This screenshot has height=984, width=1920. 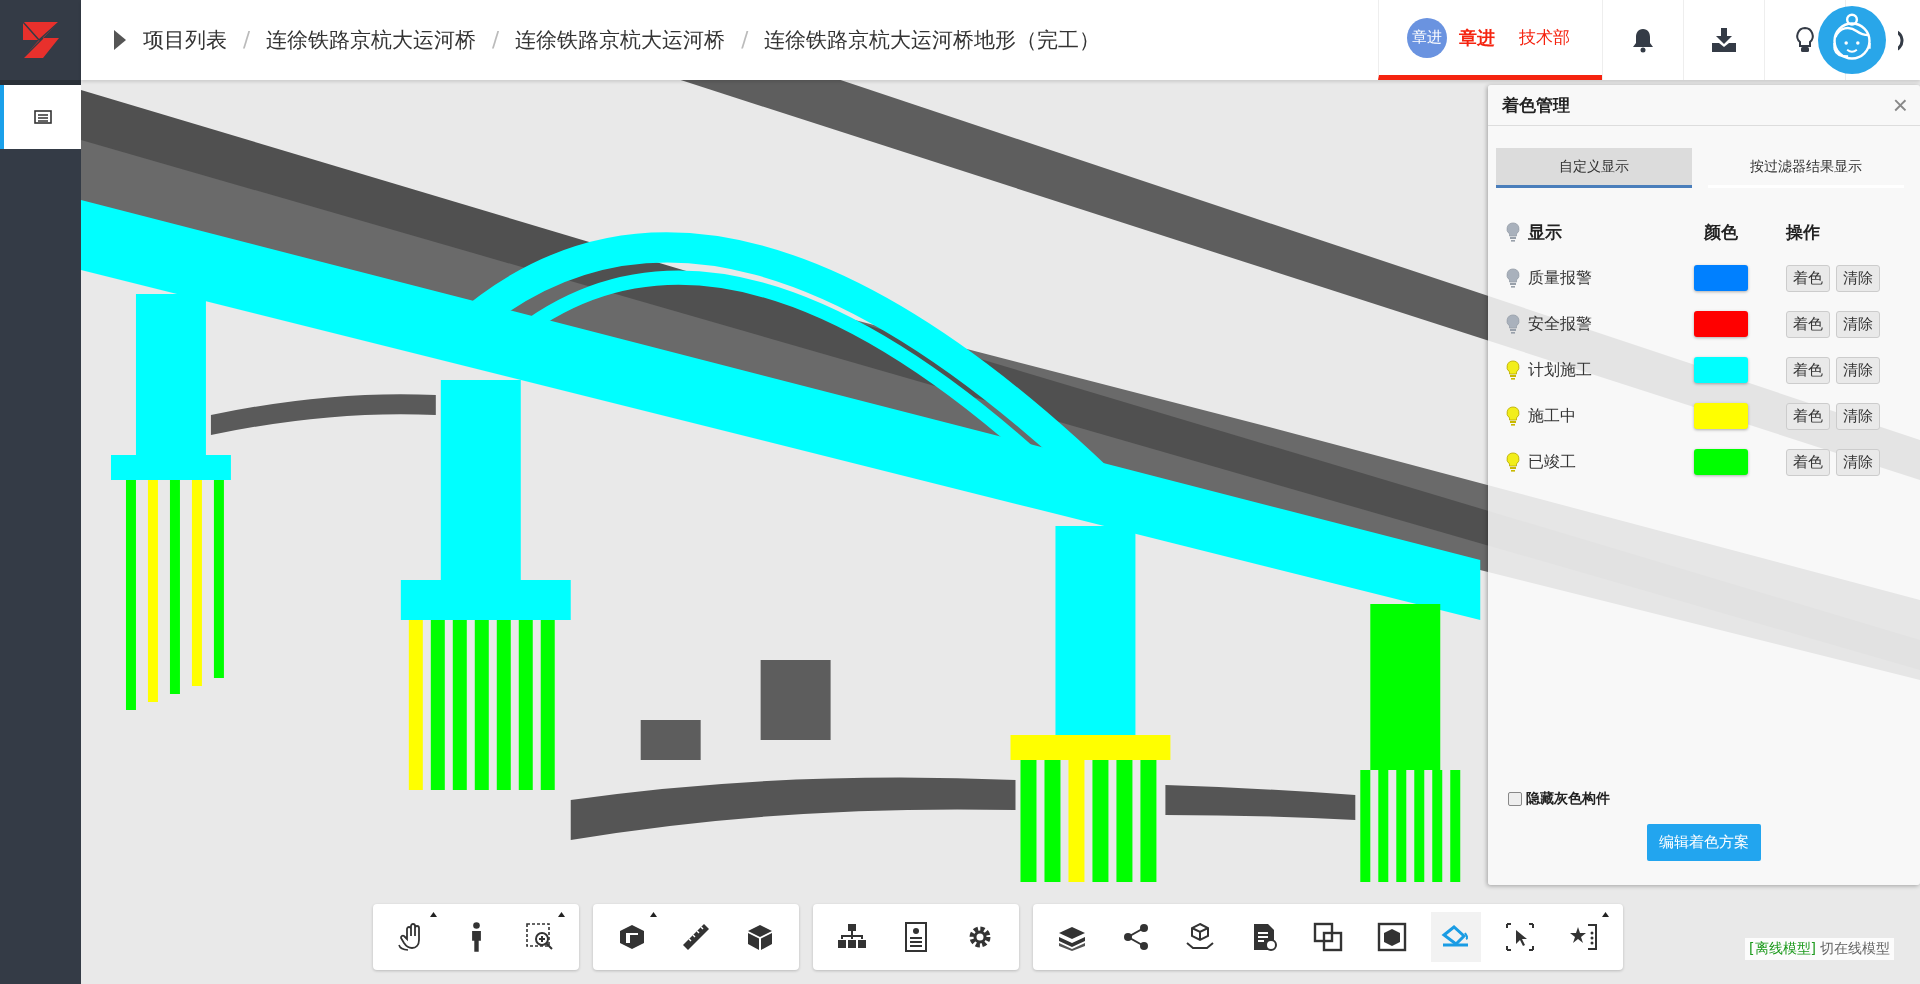 I want to click on panel-title: 着色管理, so click(x=1536, y=105).